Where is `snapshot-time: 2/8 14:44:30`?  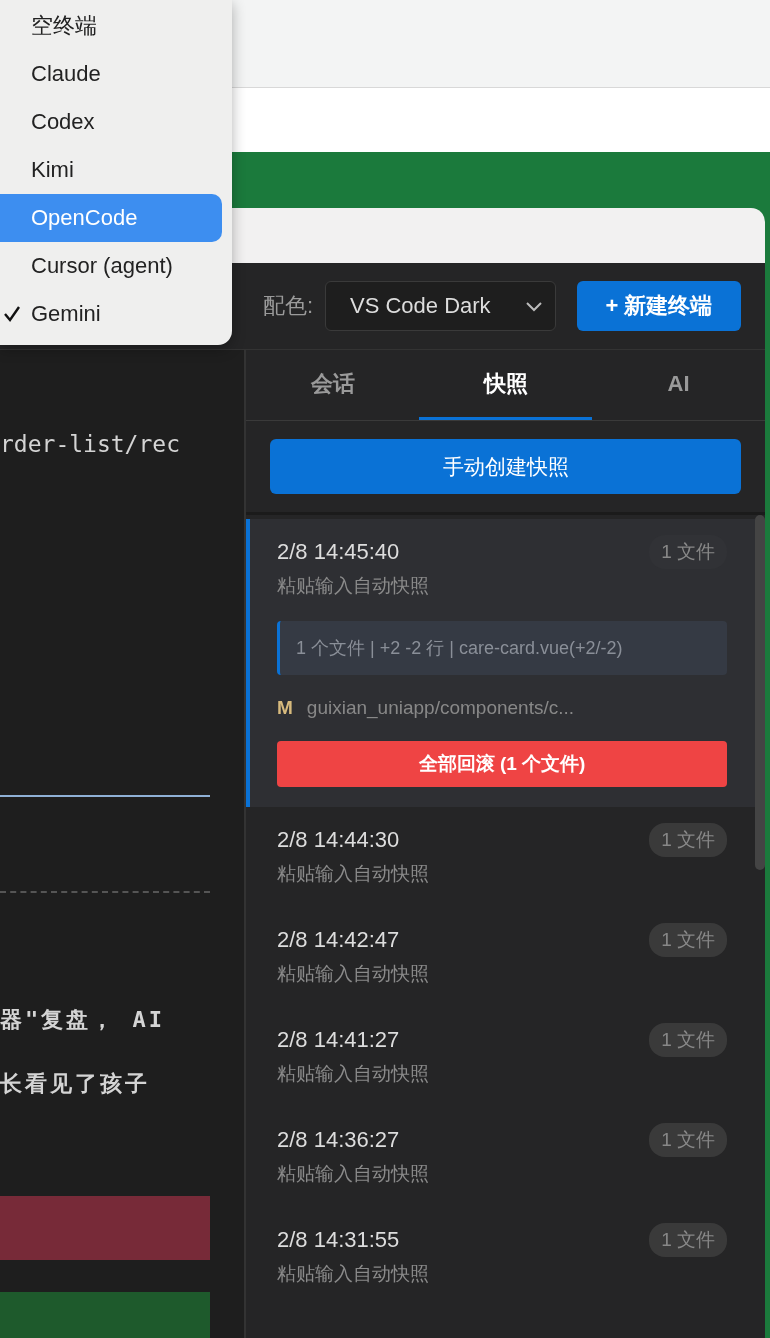 snapshot-time: 2/8 14:44:30 is located at coordinates (338, 840).